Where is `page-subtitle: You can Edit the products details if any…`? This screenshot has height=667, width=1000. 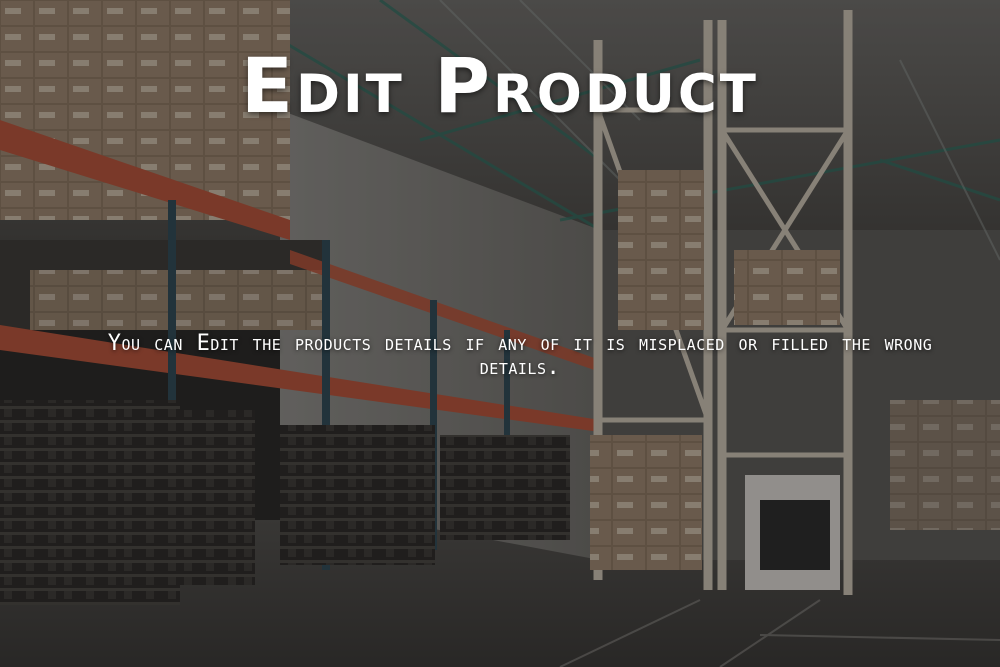
page-subtitle: You can Edit the products details if any… is located at coordinates (520, 355).